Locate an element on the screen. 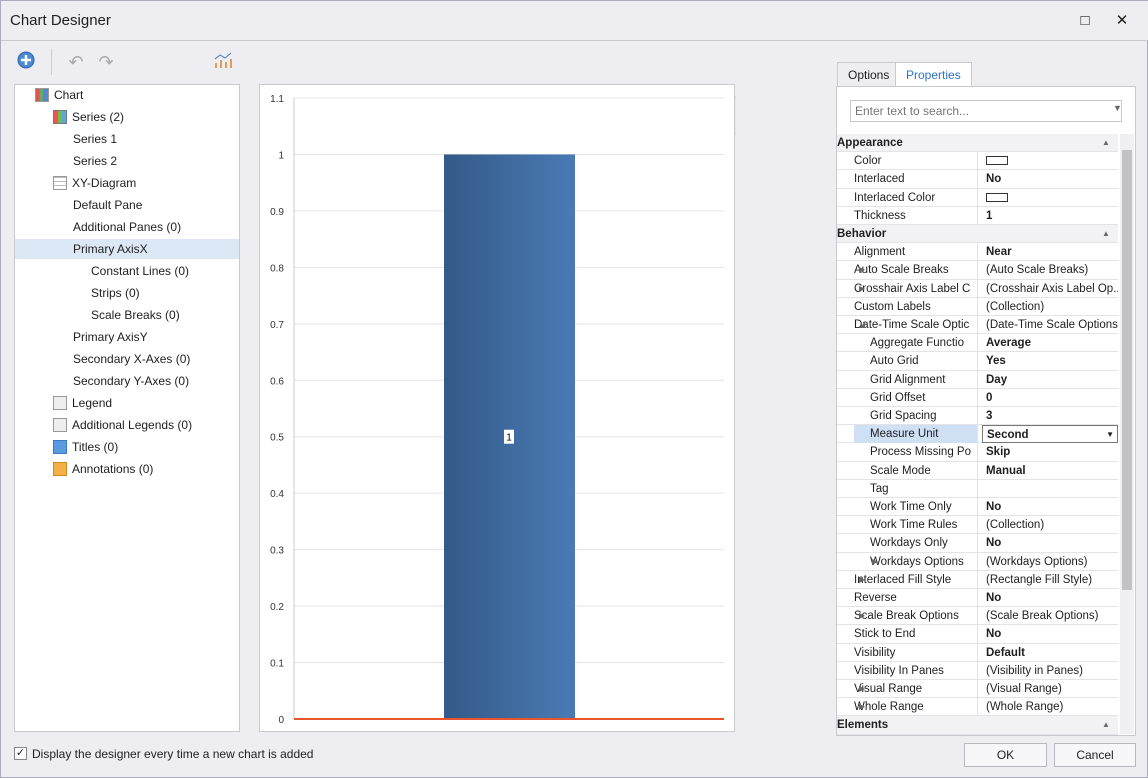 The height and width of the screenshot is (778, 1148). search-dropdown-icon: ▼ is located at coordinates (1117, 108).